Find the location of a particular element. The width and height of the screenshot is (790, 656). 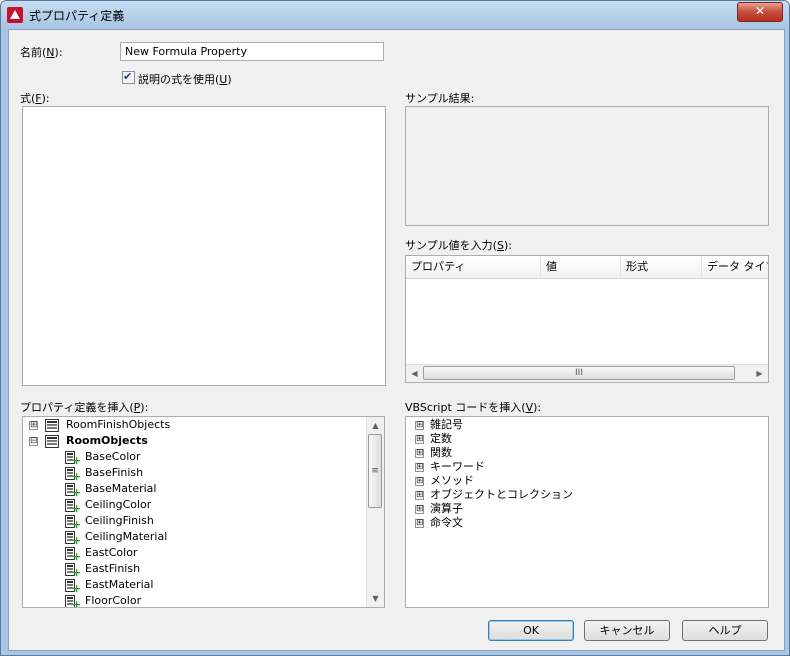

scroll-down-icon: ▼ is located at coordinates (375, 598).